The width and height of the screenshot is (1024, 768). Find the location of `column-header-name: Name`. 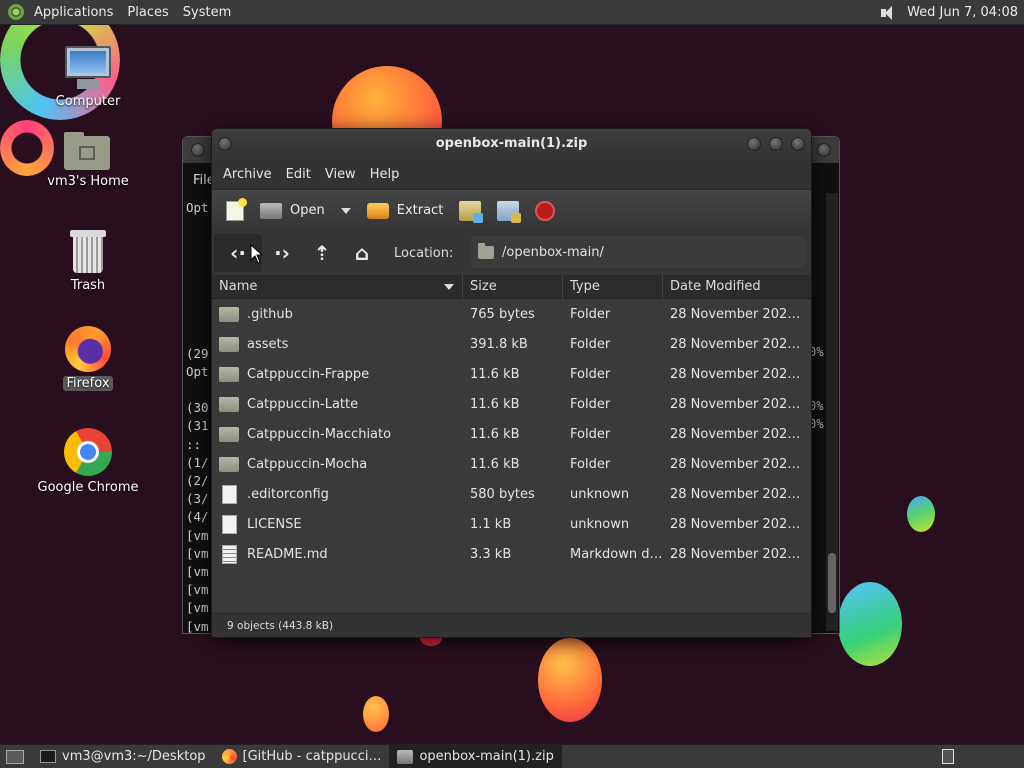

column-header-name: Name is located at coordinates (337, 287).